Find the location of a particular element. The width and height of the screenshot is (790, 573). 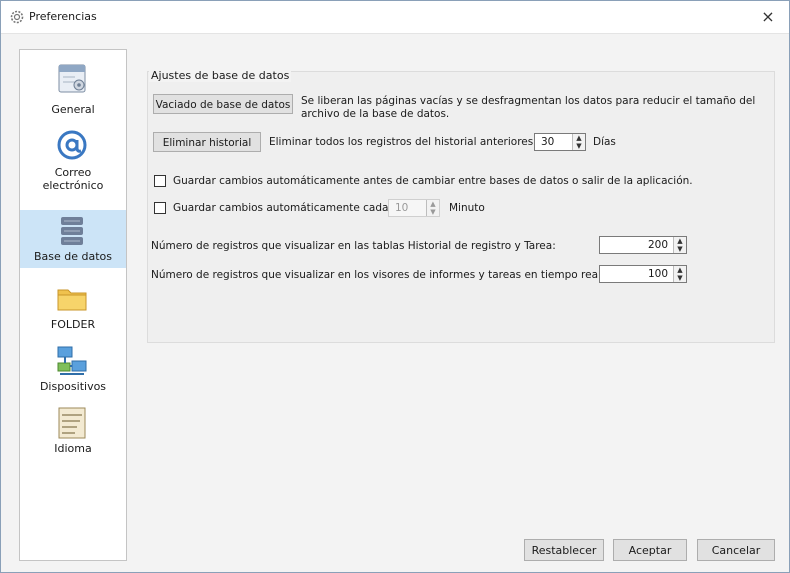

sidebar-item-folder: FOLDER is located at coordinates (73, 307).